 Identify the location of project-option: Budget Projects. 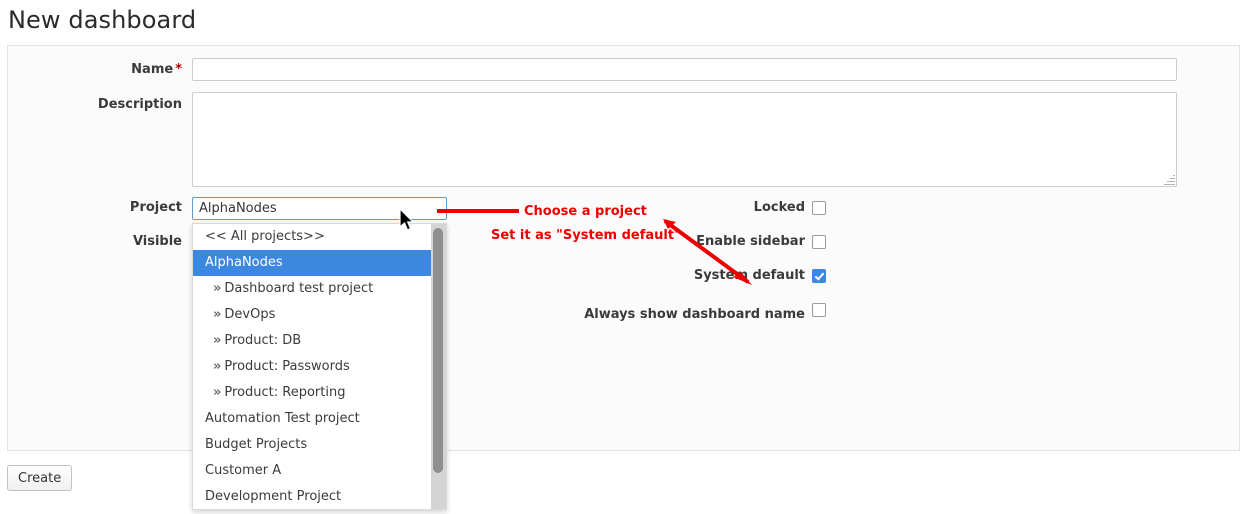
(312, 445).